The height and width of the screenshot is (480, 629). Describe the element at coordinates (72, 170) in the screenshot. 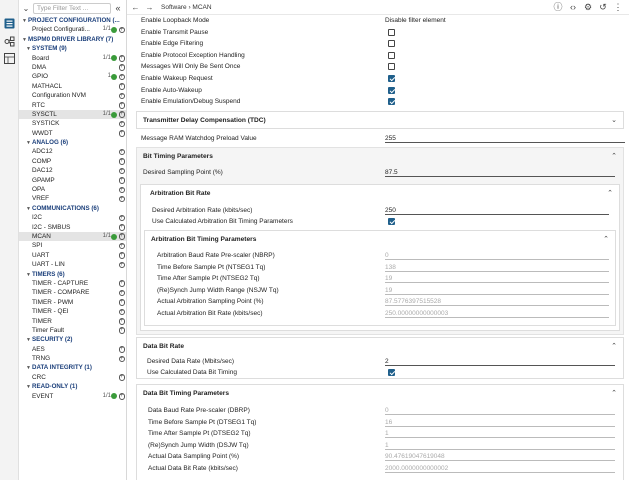

I see `tree-item: DAC12 +` at that location.